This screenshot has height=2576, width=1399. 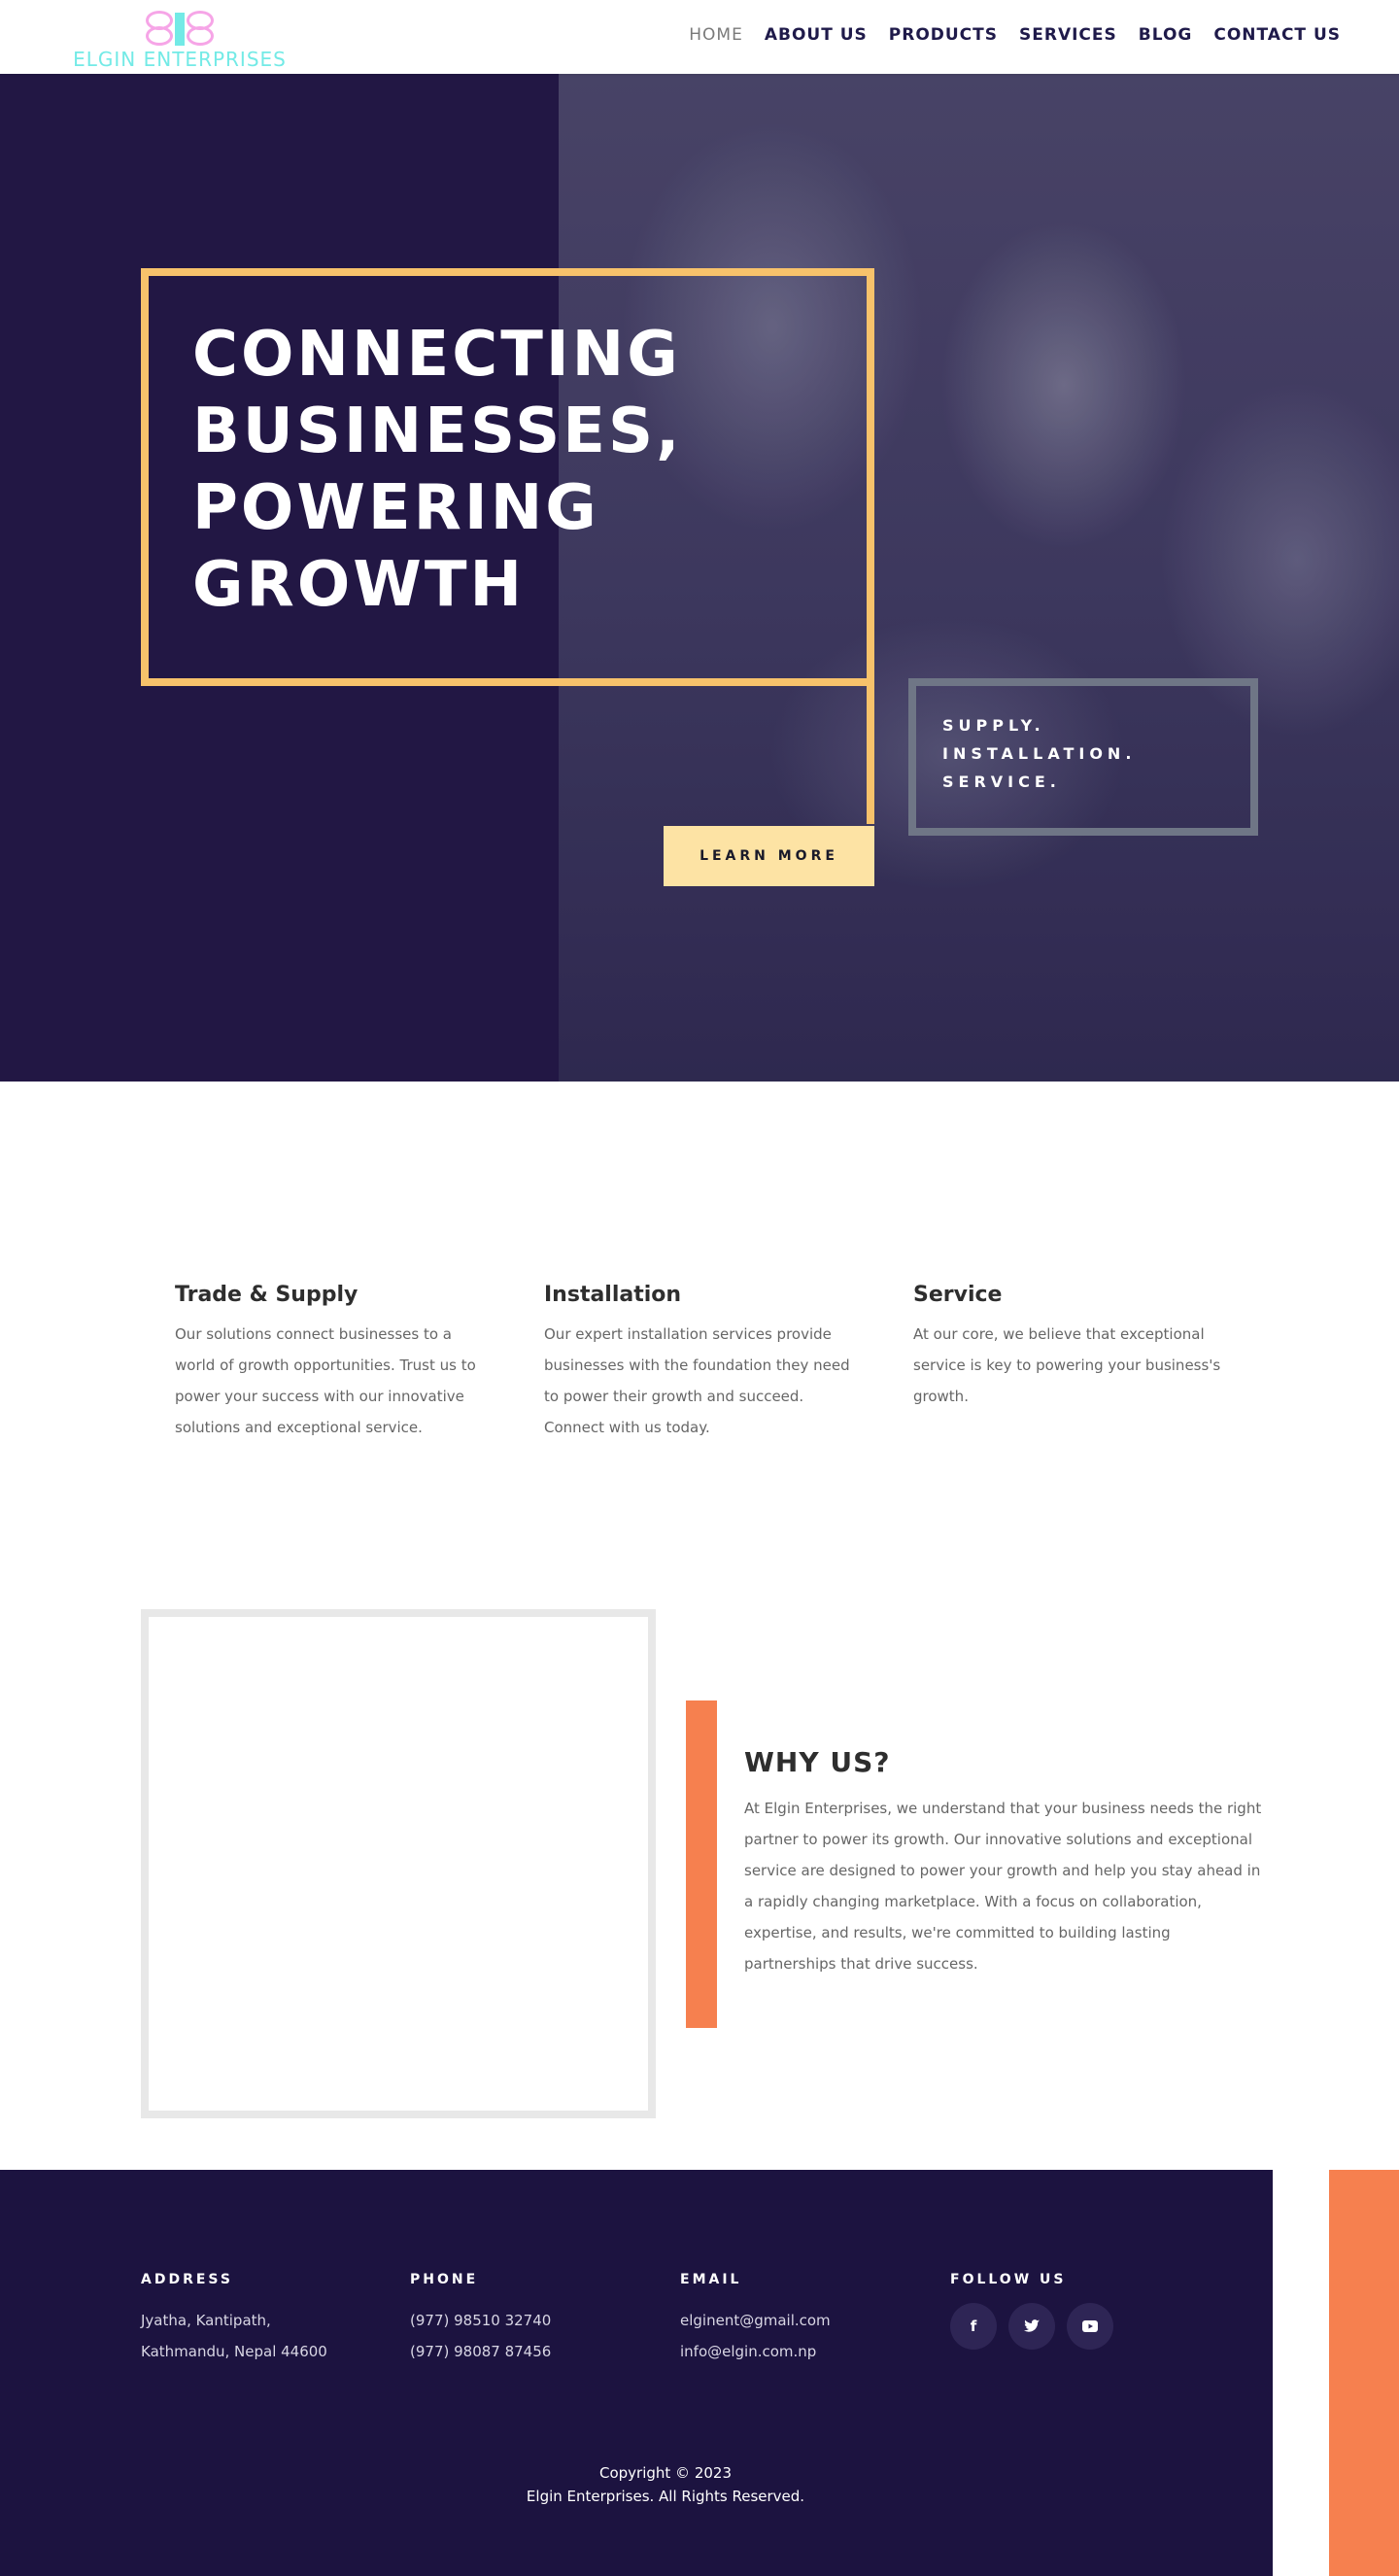 What do you see at coordinates (993, 725) in the screenshot?
I see `tagline-line: SUPPLY.` at bounding box center [993, 725].